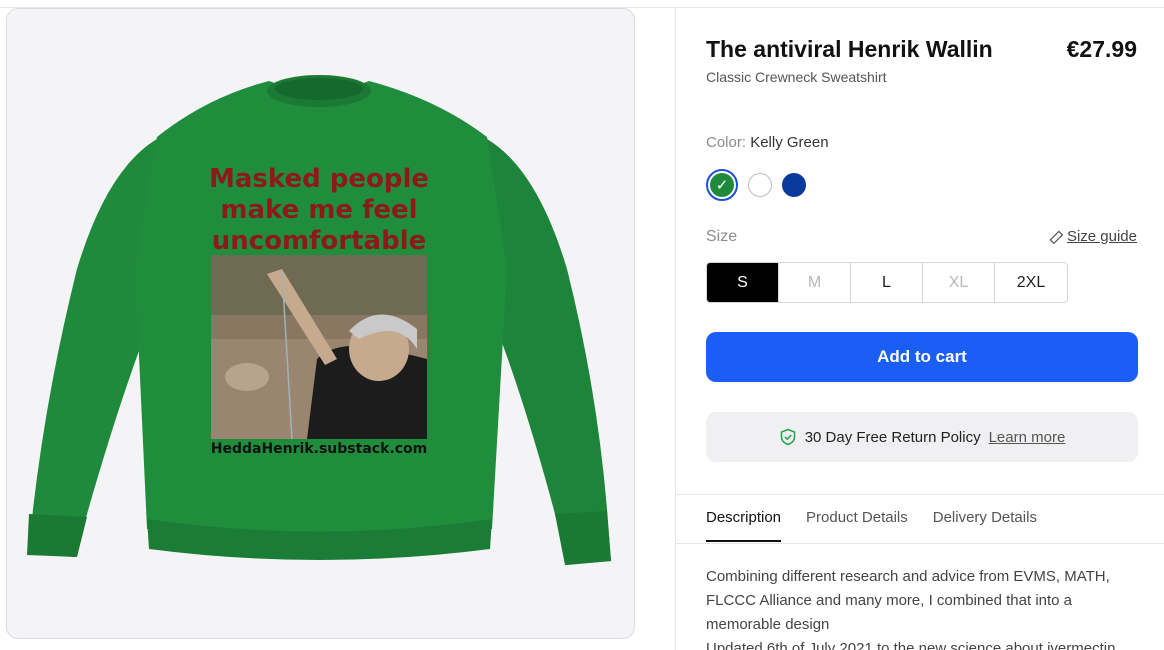  What do you see at coordinates (319, 449) in the screenshot?
I see `print-footer-text: HeddaHenrik.substack.com` at bounding box center [319, 449].